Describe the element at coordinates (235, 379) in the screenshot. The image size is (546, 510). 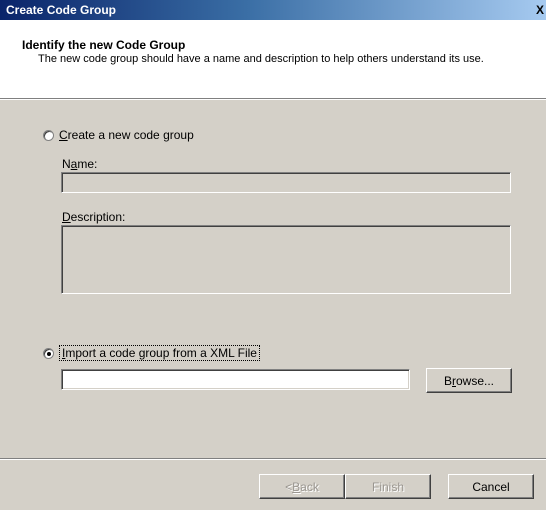
I see `xml-file-path-input` at that location.